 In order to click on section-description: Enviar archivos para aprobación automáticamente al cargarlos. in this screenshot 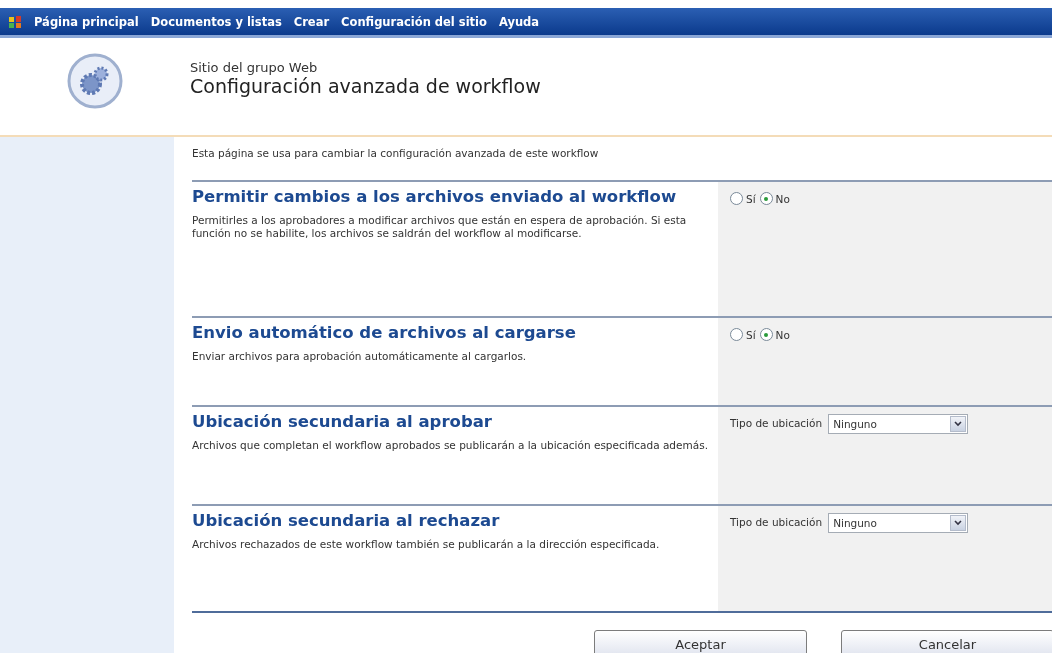, I will do `click(360, 356)`.